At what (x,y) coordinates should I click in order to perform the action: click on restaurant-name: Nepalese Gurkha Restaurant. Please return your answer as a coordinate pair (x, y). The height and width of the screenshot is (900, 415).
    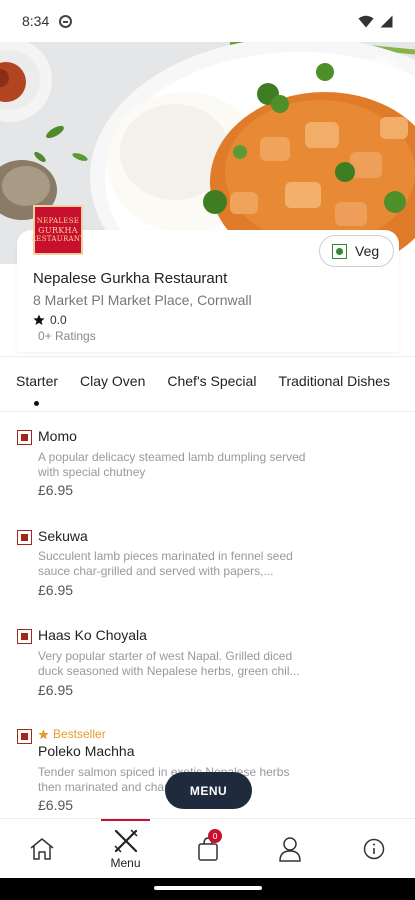
    Looking at the image, I should click on (130, 278).